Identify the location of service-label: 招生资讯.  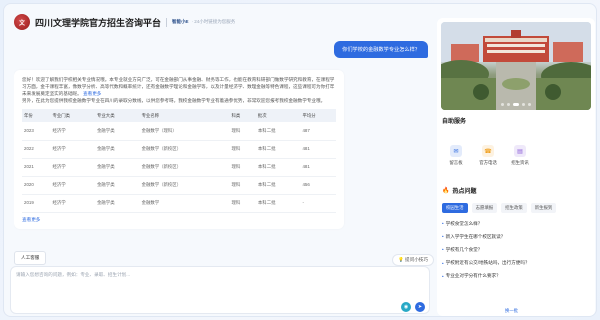
(520, 162).